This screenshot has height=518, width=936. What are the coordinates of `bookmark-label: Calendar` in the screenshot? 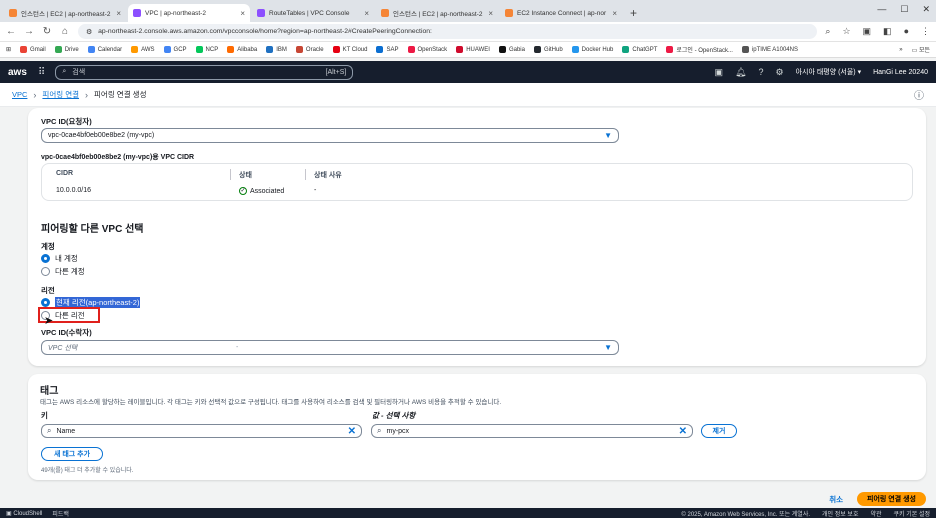 It's located at (110, 49).